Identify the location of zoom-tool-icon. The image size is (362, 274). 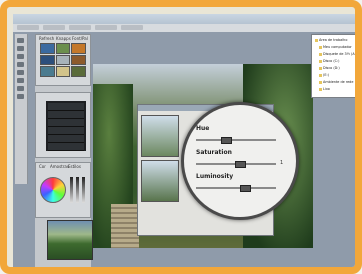
(20, 96).